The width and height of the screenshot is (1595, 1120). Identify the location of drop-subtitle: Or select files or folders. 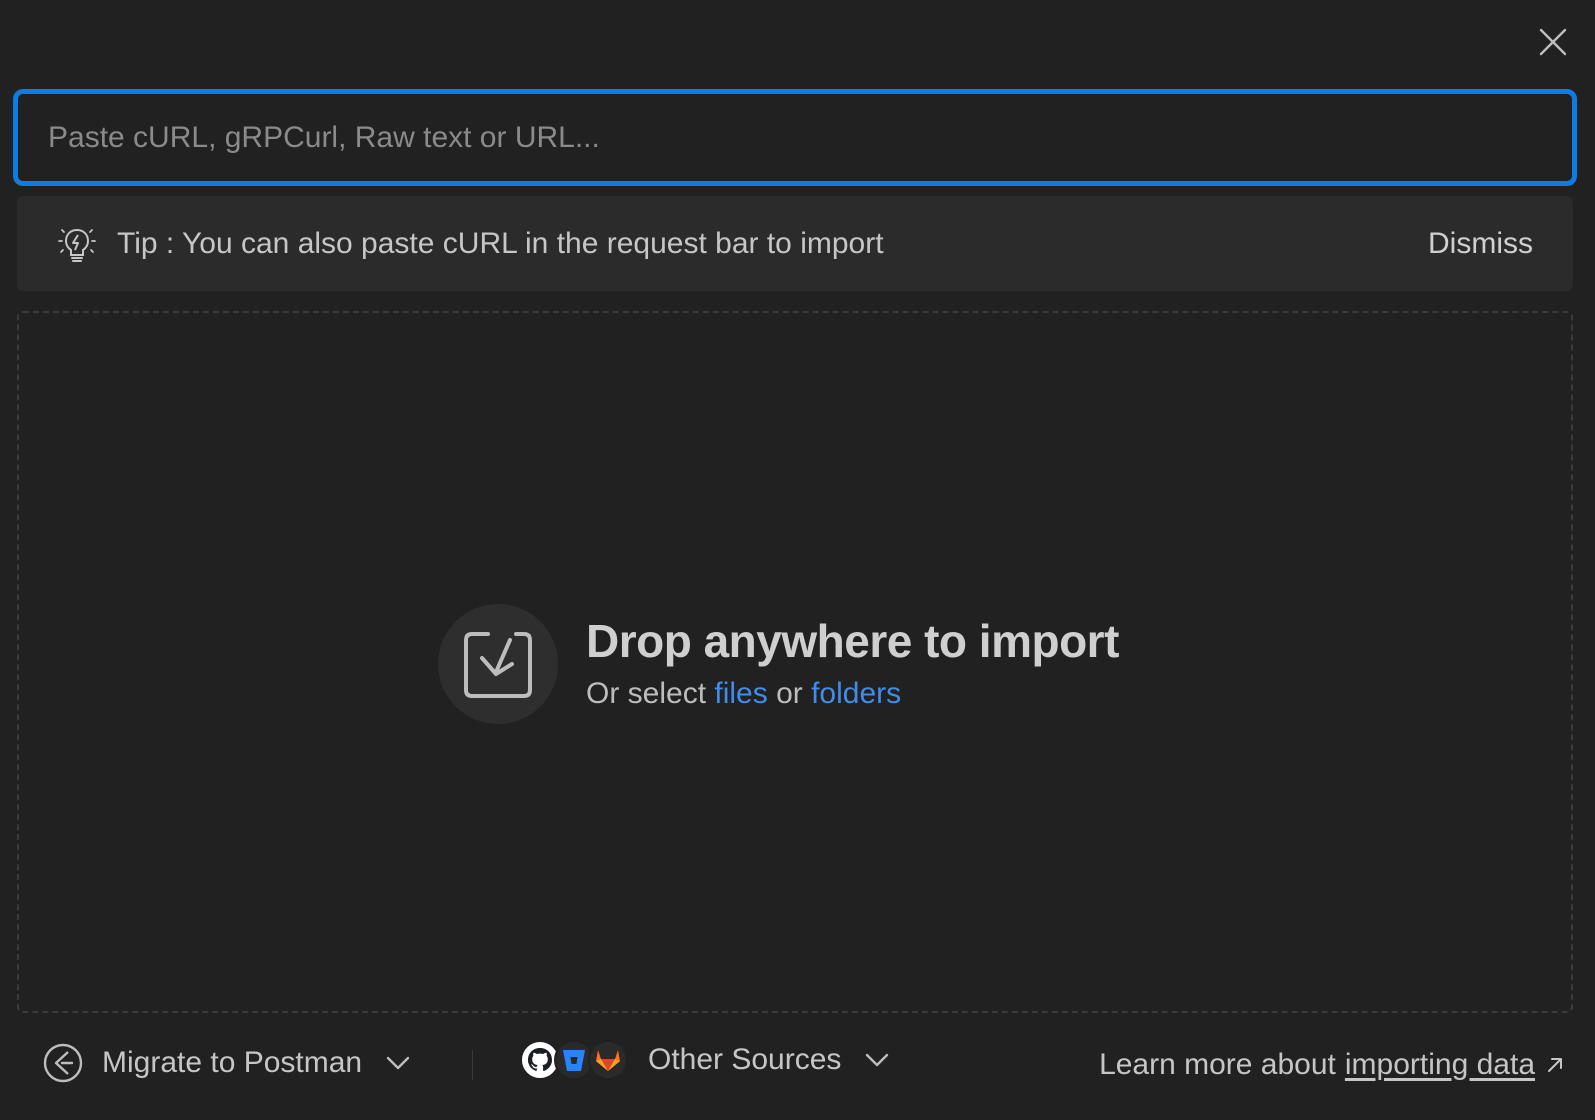
(852, 694).